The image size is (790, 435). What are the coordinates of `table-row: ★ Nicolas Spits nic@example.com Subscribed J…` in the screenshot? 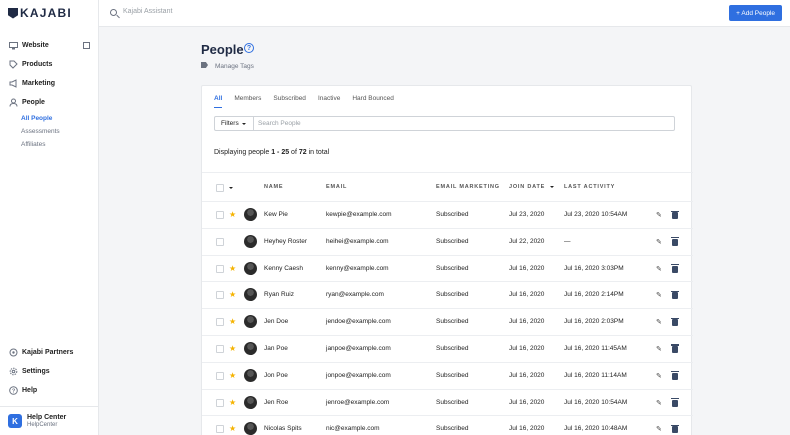 It's located at (447, 425).